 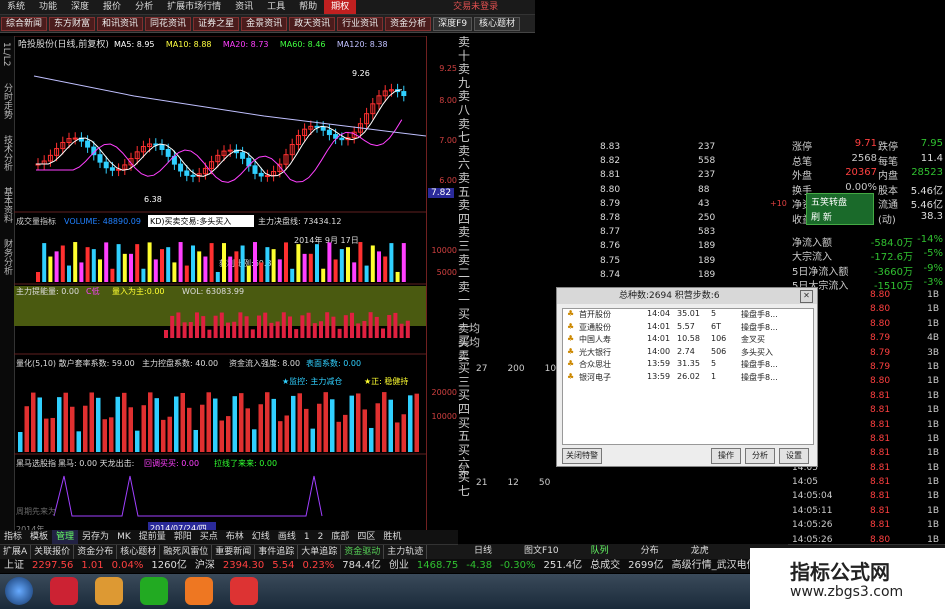 What do you see at coordinates (112, 7) in the screenshot?
I see `menu-item-3: 报价` at bounding box center [112, 7].